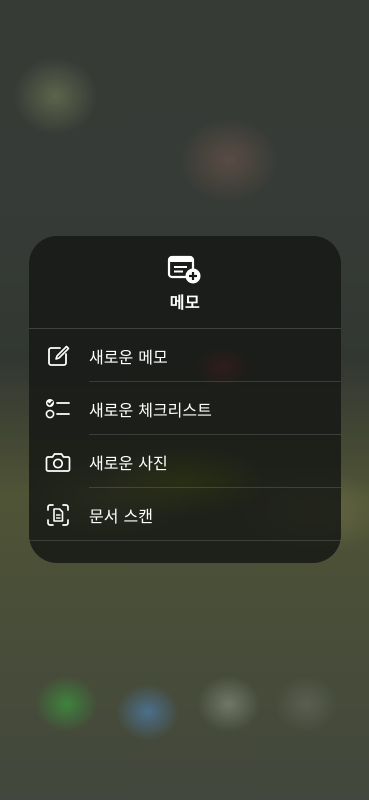  What do you see at coordinates (128, 357) in the screenshot?
I see `new-note-label: 새로운 메모` at bounding box center [128, 357].